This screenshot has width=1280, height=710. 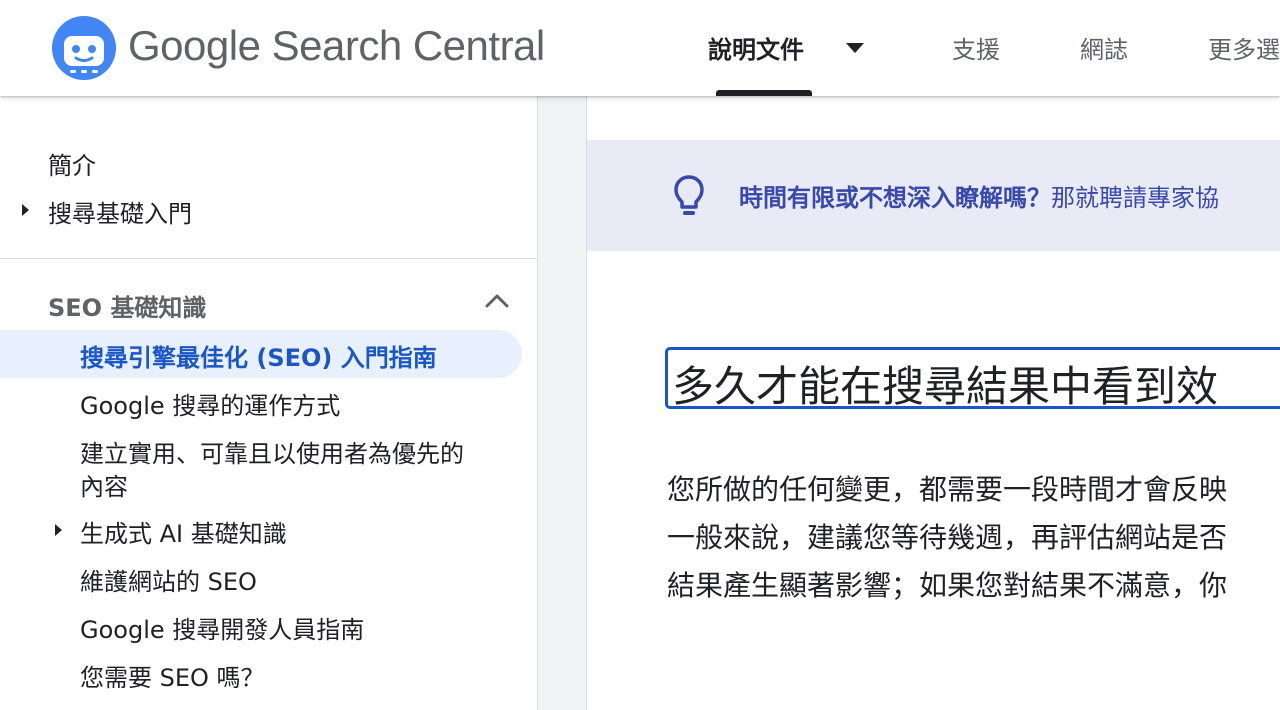 I want to click on sidebar-item-seo-starter-guide: 搜尋引擎最佳化 (SEO) 入門指南, so click(x=258, y=355).